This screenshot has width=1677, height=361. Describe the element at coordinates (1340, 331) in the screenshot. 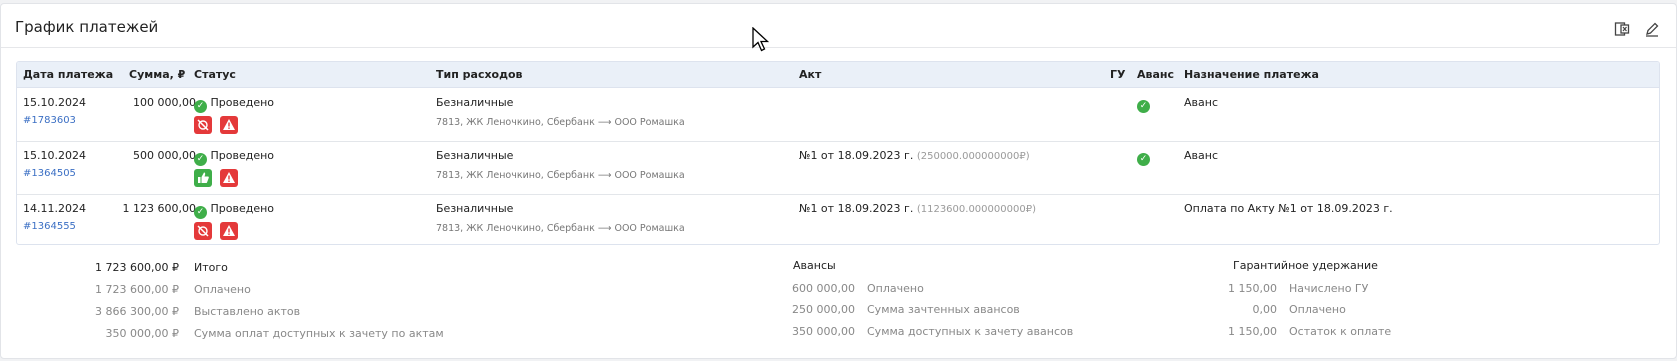

I see `guarantee-remaining-label: Остаток к оплате` at that location.